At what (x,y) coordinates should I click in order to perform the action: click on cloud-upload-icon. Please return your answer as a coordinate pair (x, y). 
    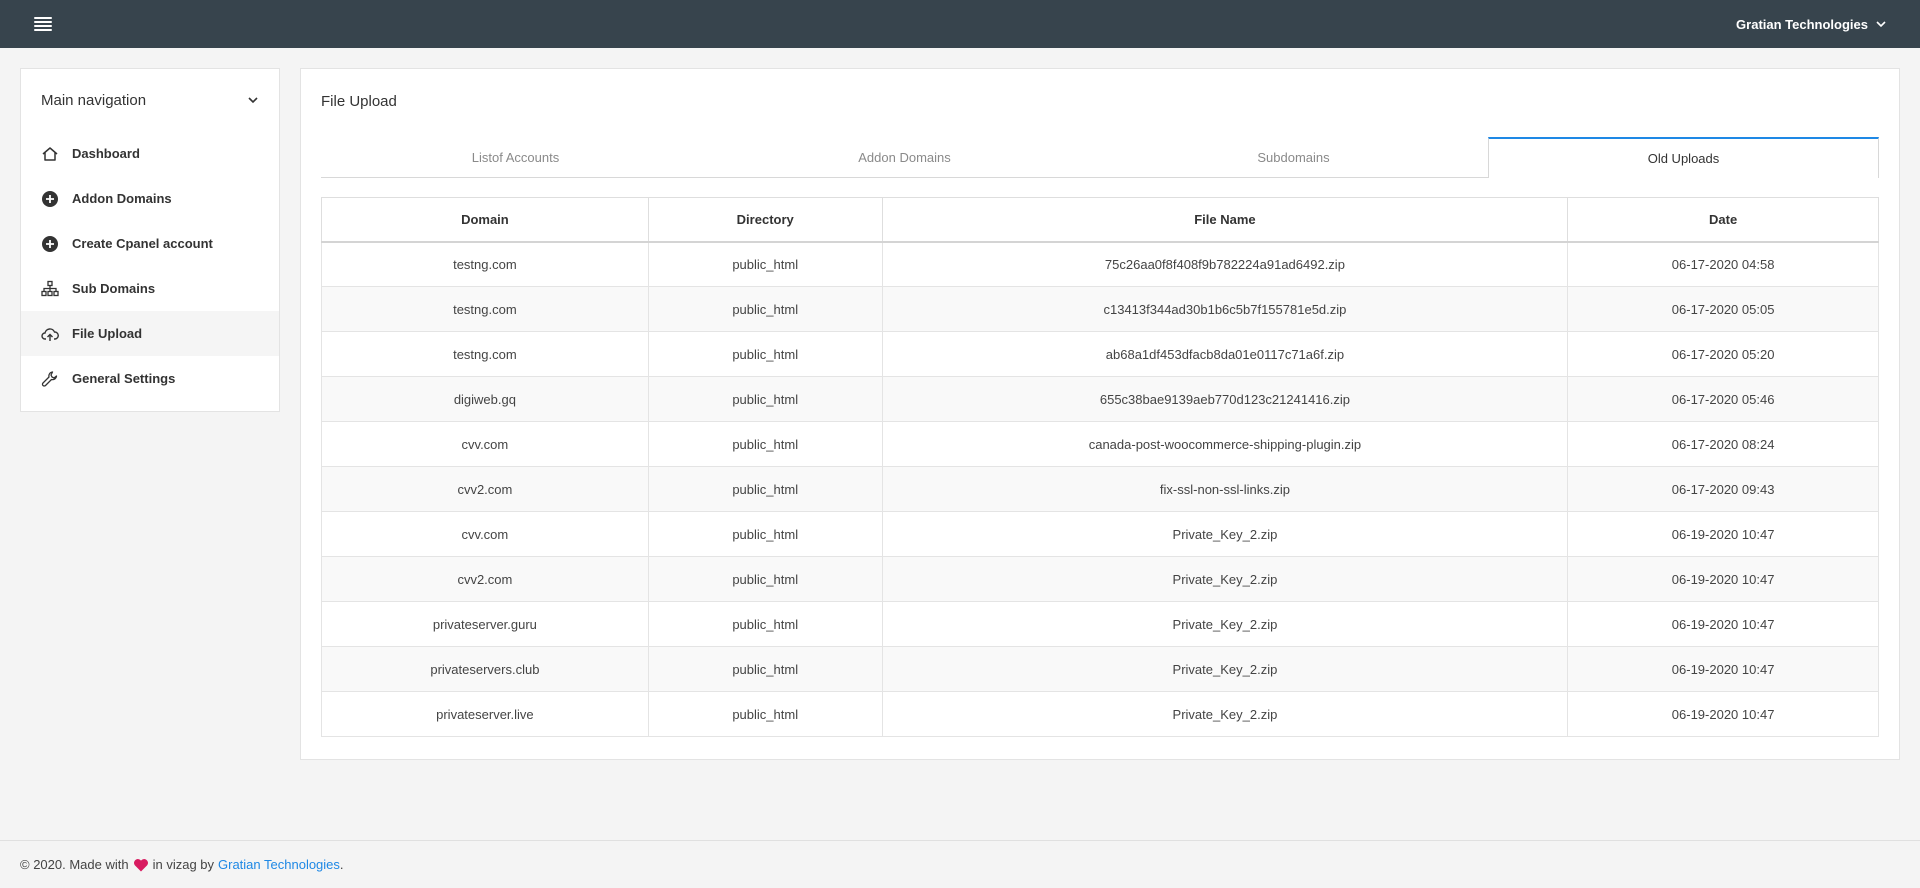
    Looking at the image, I should click on (50, 334).